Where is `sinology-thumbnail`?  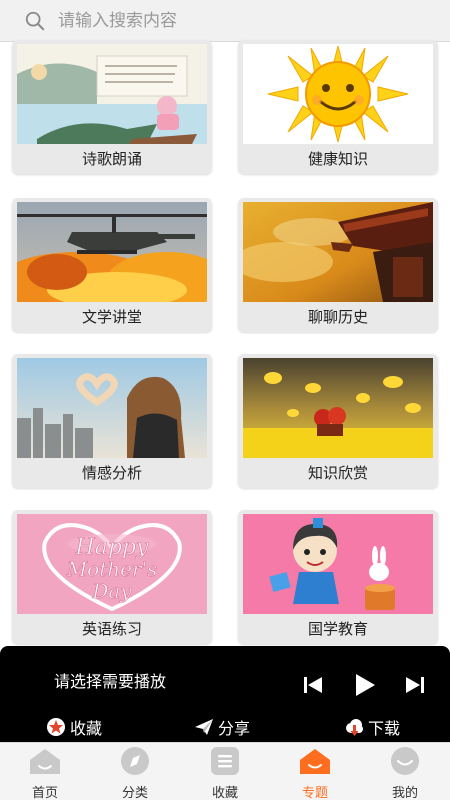 sinology-thumbnail is located at coordinates (338, 564).